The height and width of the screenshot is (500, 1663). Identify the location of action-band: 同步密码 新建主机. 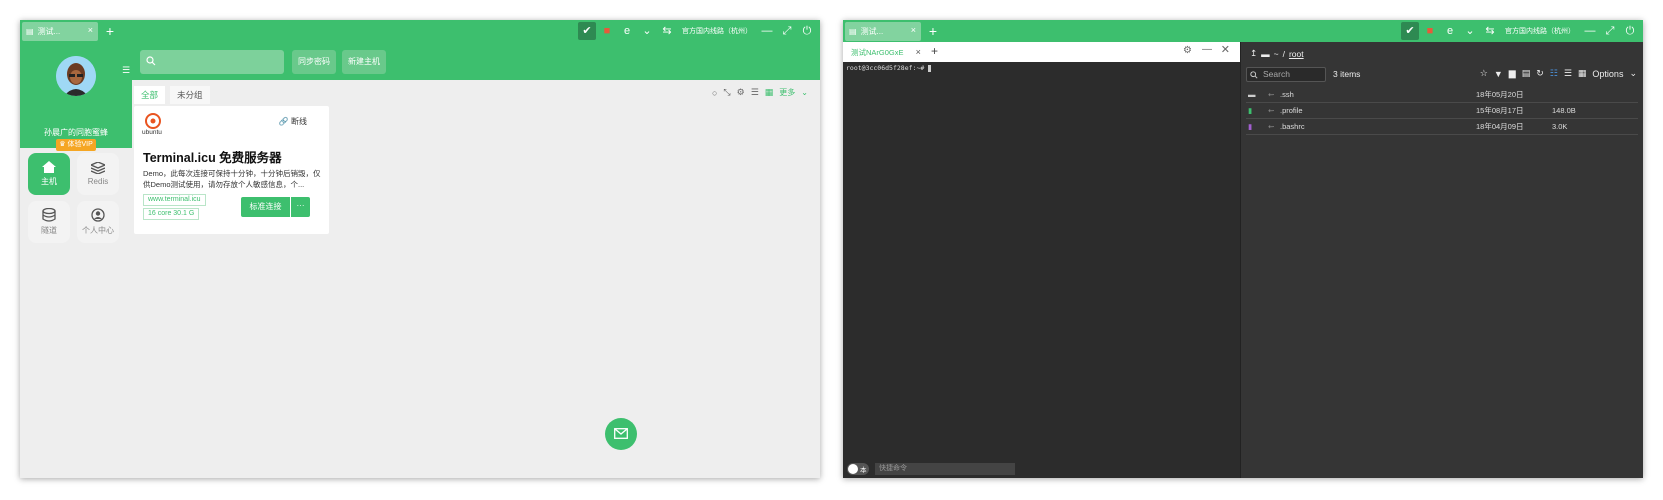
(476, 61).